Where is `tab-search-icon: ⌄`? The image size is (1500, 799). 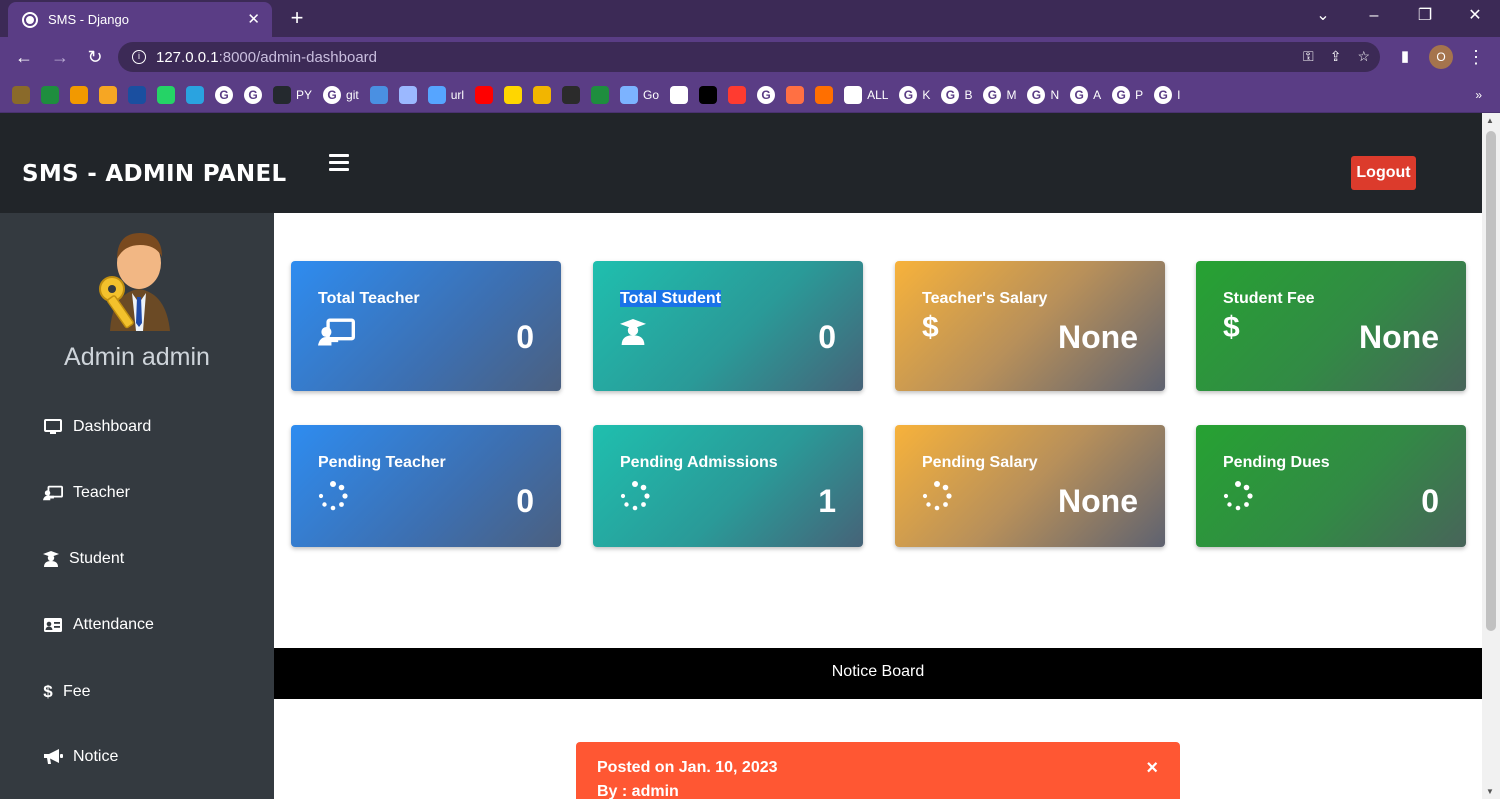
tab-search-icon: ⌄ is located at coordinates (1323, 16).